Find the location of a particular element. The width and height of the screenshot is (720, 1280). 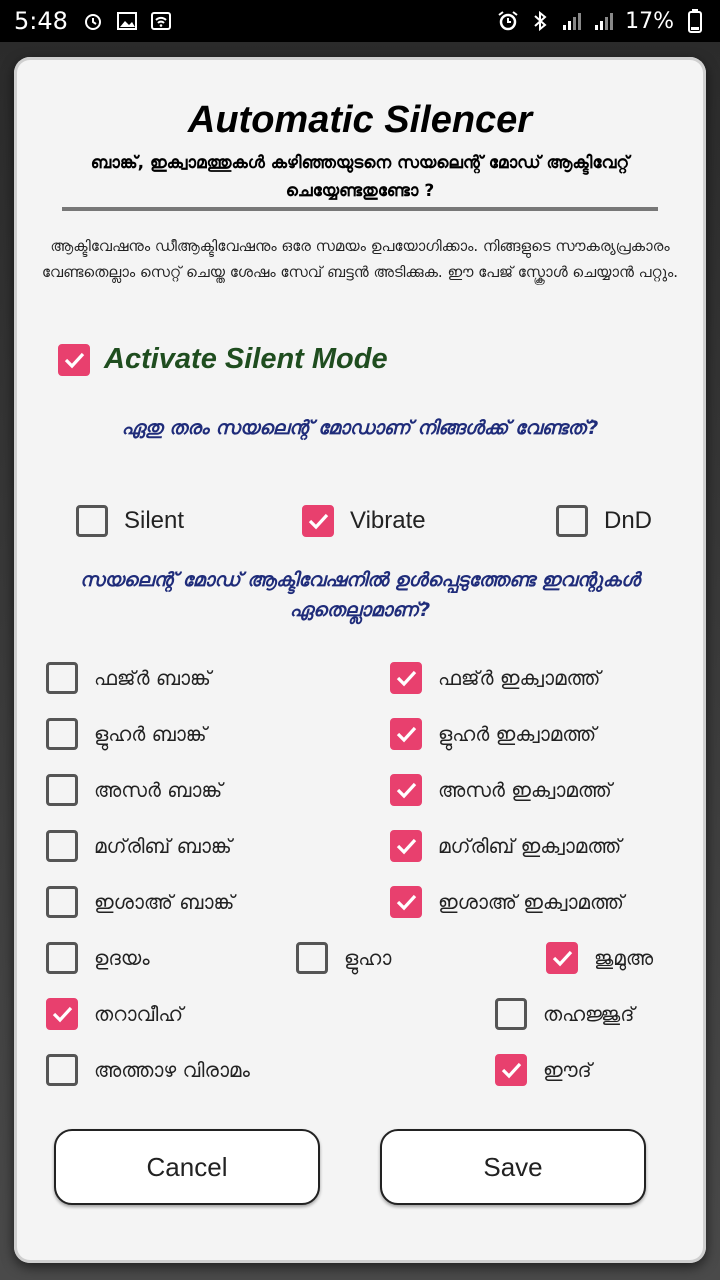

event-luhar-bank: ളുഹർ ബാങ്ക് is located at coordinates (126, 734).